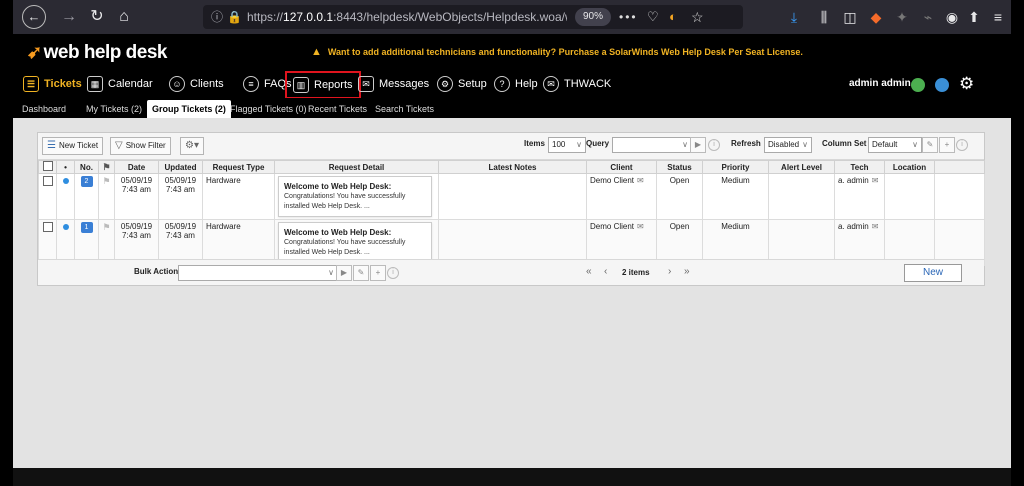  Describe the element at coordinates (462, 84) in the screenshot. I see `nav-setup: ⚙ Setup` at that location.